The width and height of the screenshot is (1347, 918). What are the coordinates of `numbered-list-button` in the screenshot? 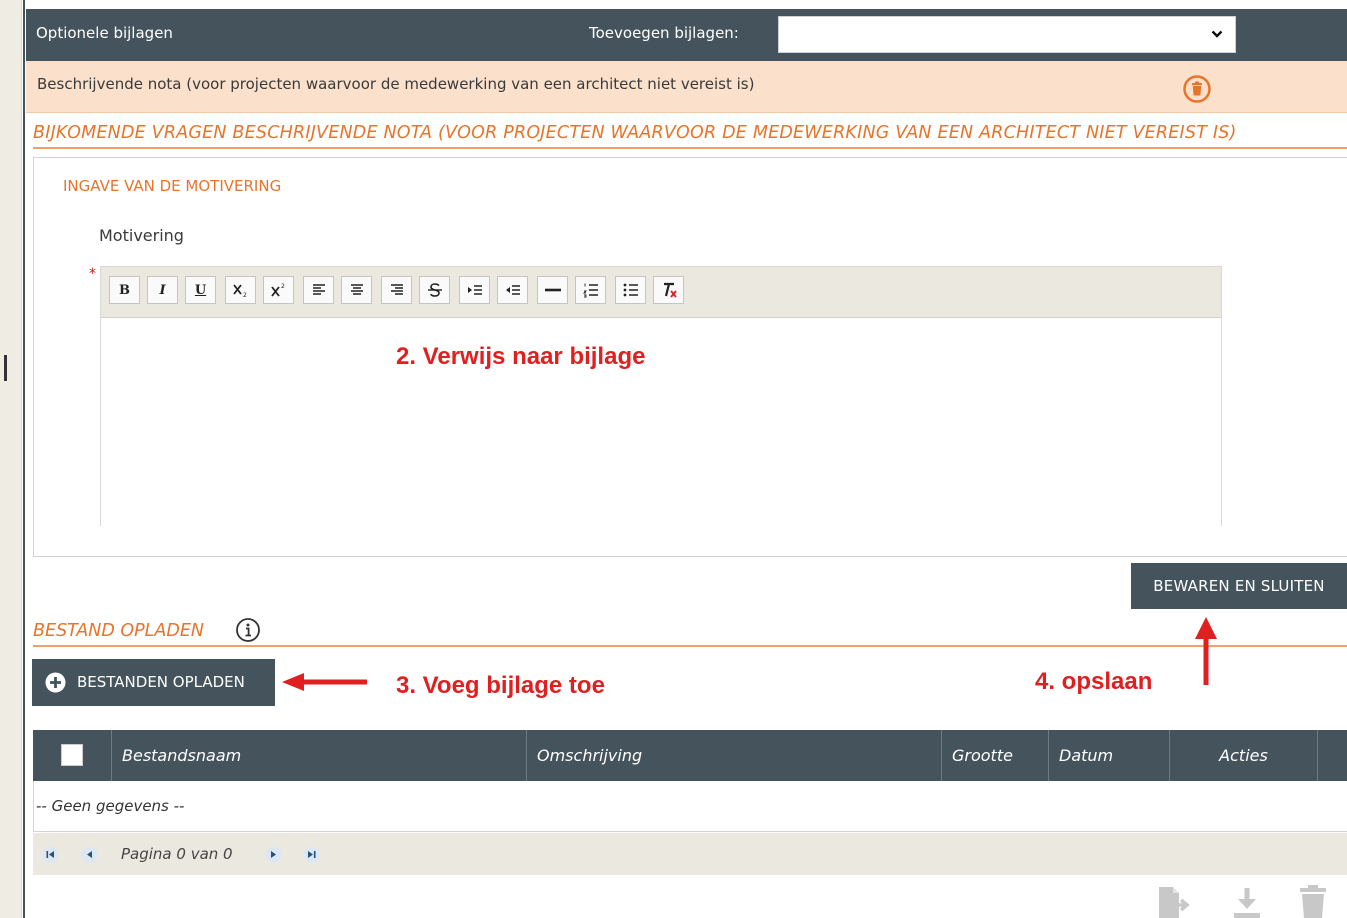 It's located at (590, 290).